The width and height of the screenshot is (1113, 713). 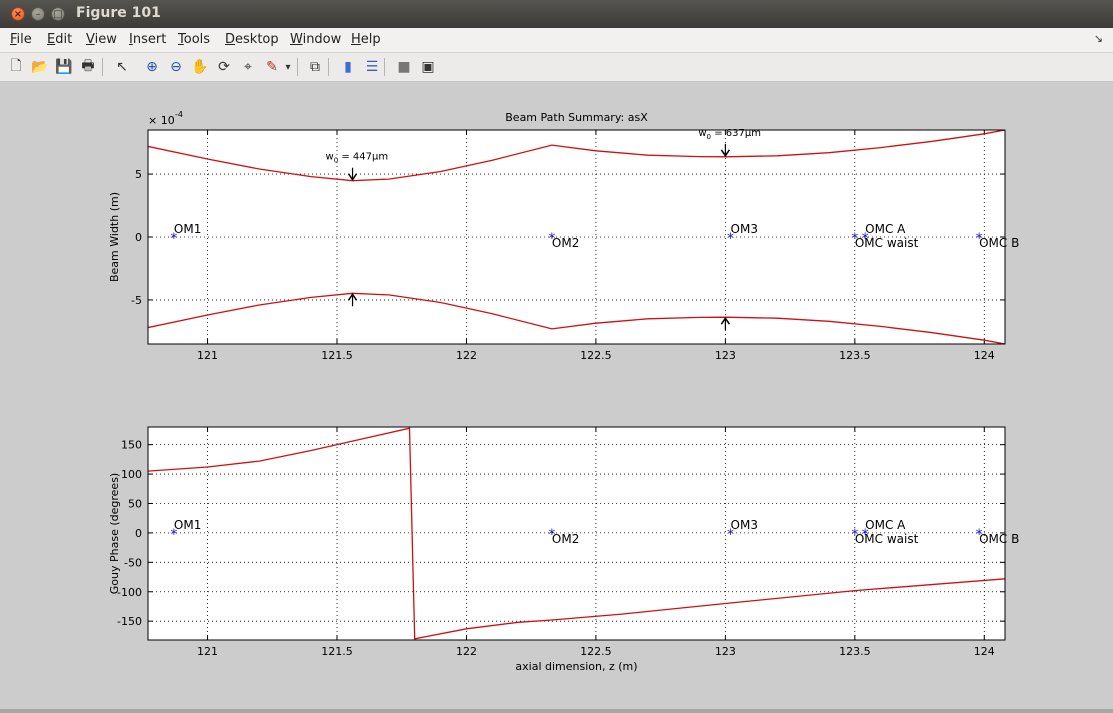 What do you see at coordinates (161, 120) in the screenshot?
I see `y-exponent-label: × 10` at bounding box center [161, 120].